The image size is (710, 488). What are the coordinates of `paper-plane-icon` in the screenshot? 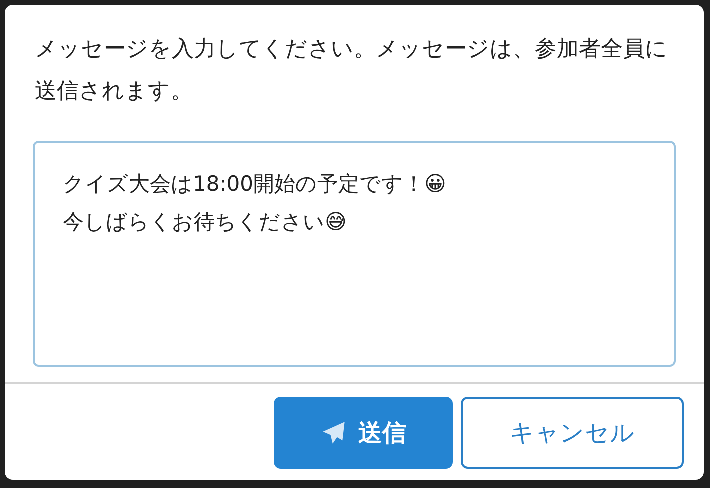 It's located at (333, 433).